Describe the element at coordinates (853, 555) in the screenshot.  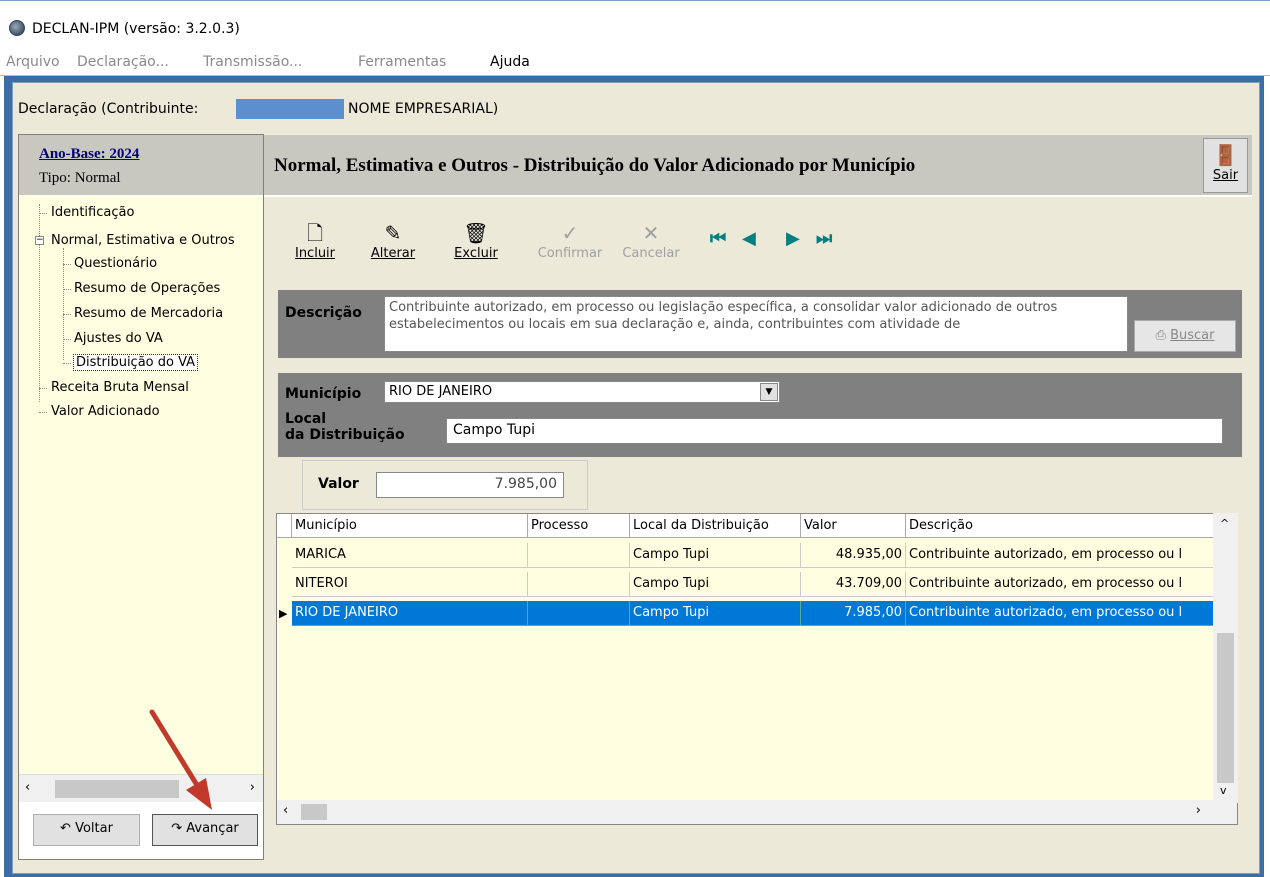
I see `cell-valor: 48.935,00` at that location.